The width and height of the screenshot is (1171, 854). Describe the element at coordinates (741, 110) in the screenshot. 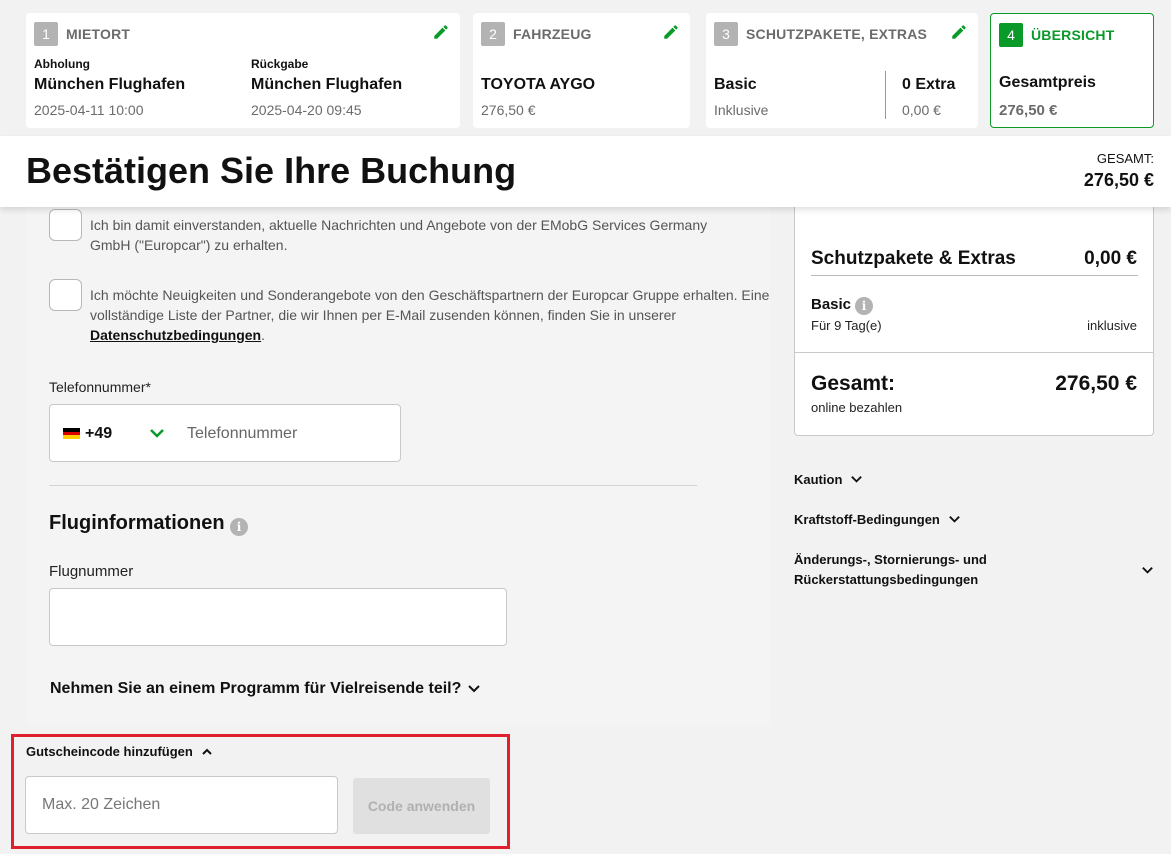

I see `package-sub: Inklusive` at that location.